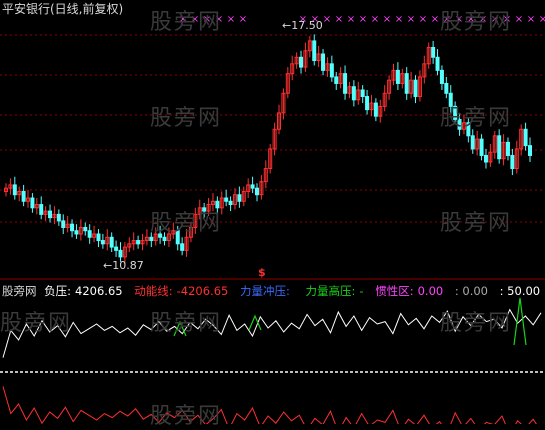  I want to click on legend-item: 力量高压: -, so click(334, 291).